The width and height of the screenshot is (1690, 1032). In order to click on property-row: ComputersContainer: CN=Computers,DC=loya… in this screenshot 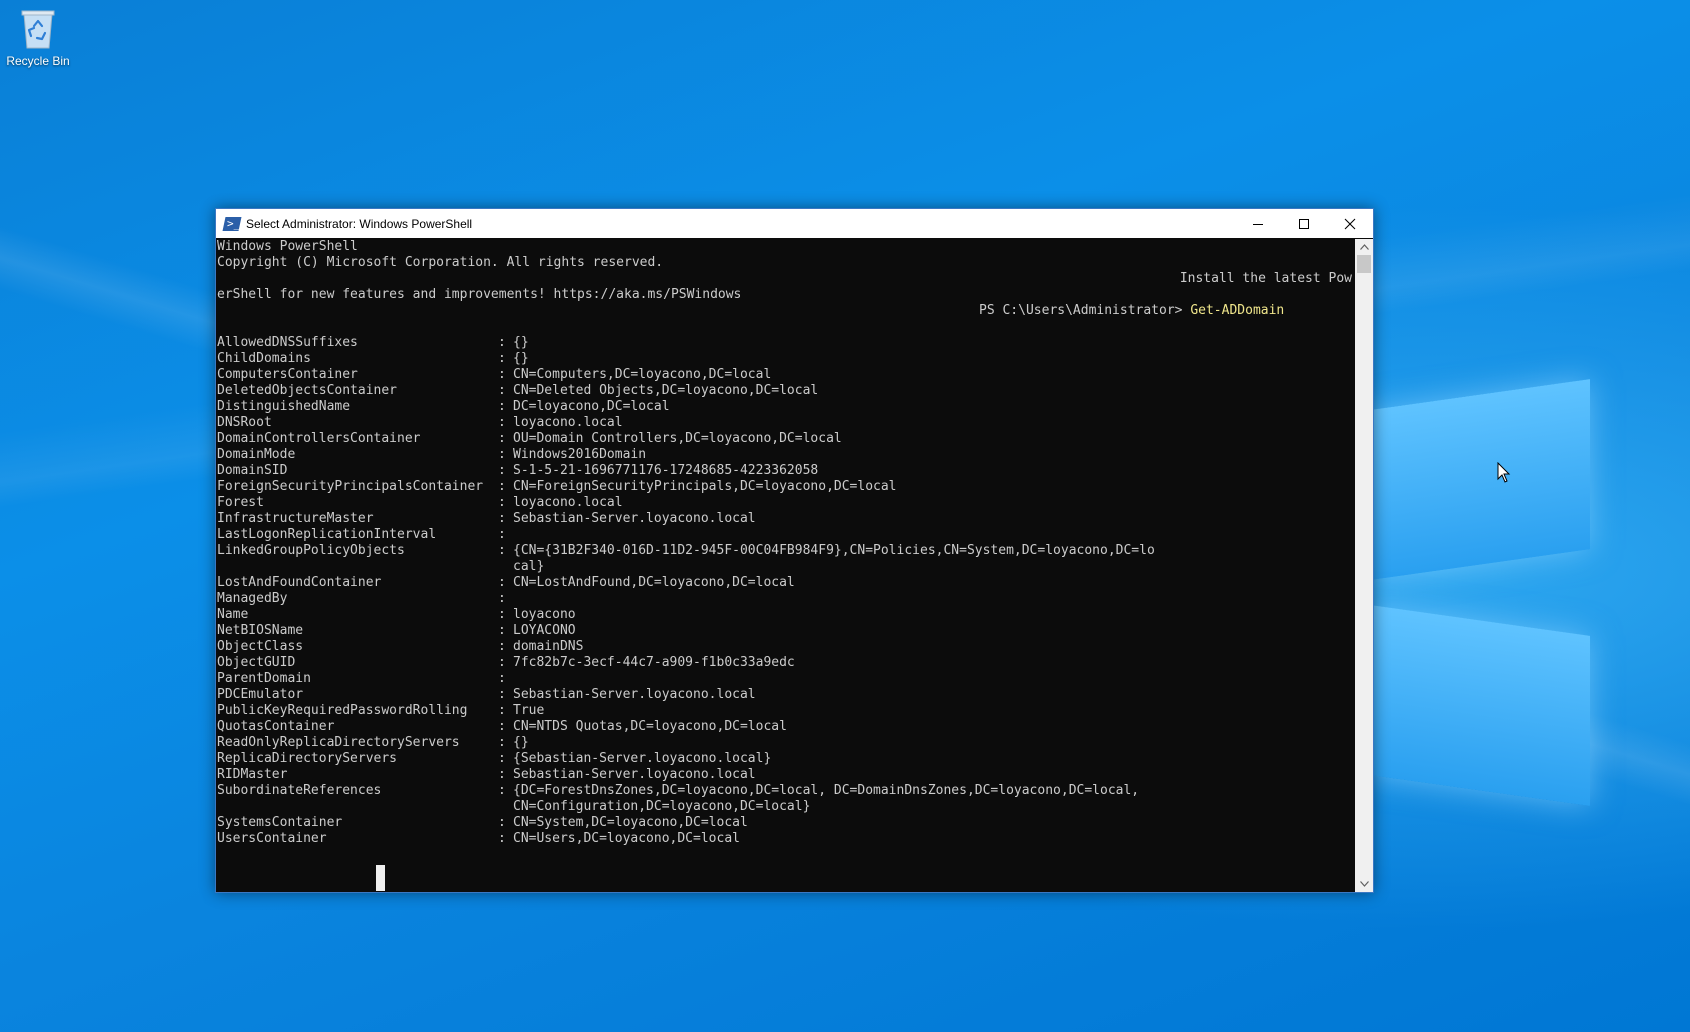, I will do `click(785, 375)`.